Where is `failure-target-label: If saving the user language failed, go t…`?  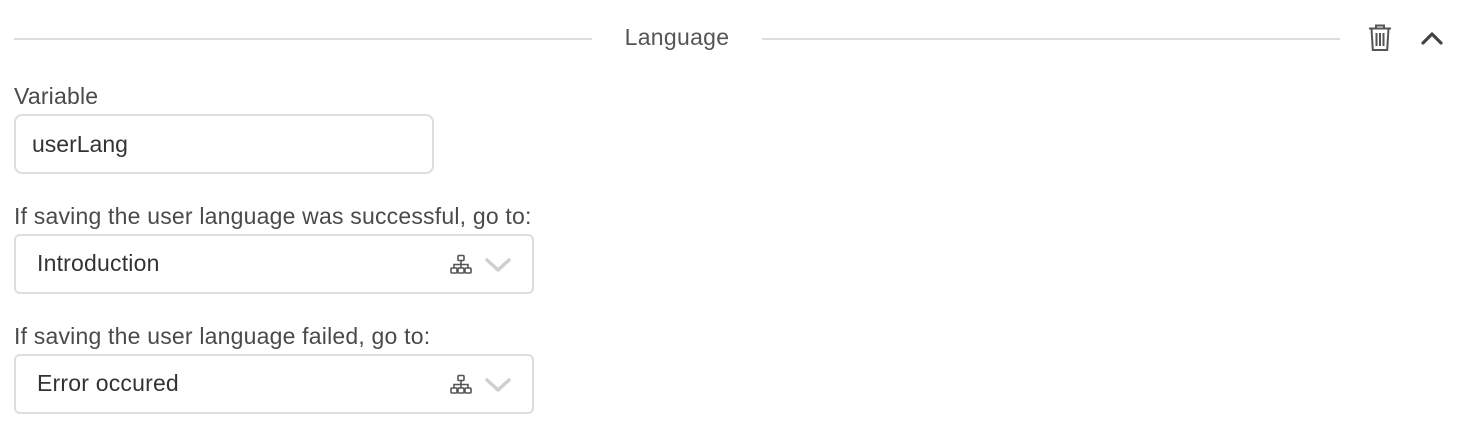 failure-target-label: If saving the user language failed, go t… is located at coordinates (222, 336).